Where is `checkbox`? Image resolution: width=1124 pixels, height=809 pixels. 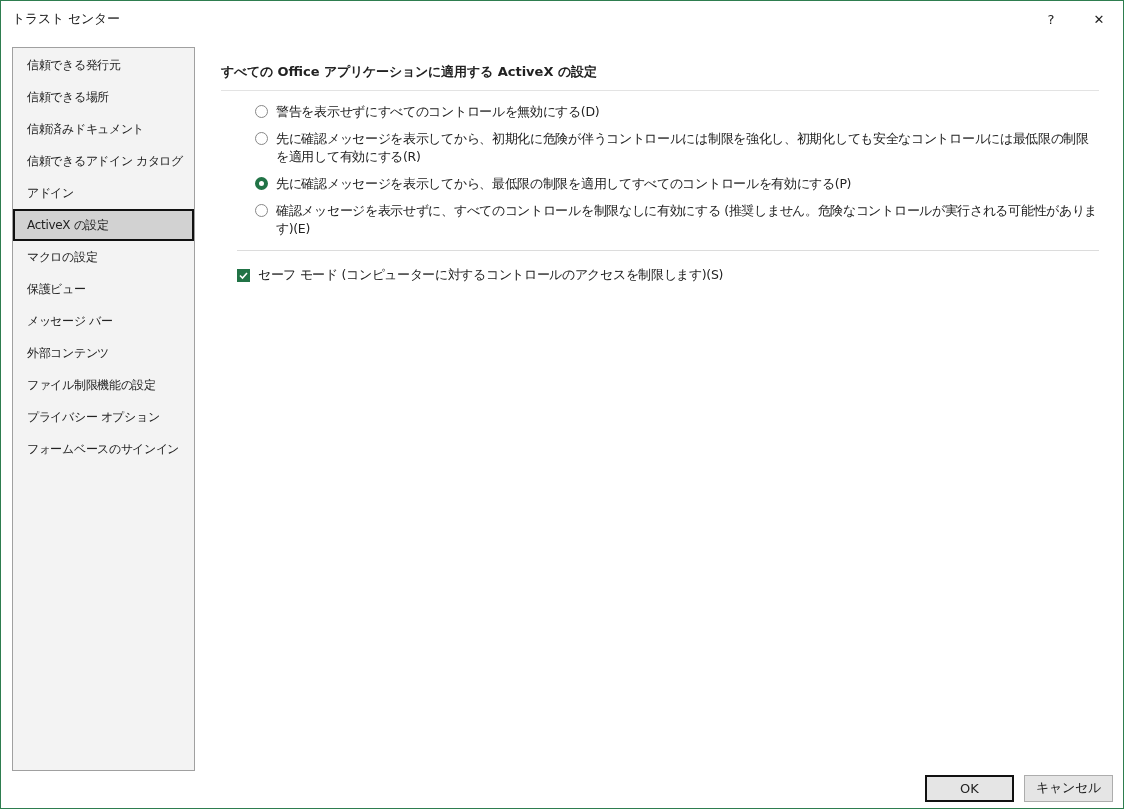 checkbox is located at coordinates (243, 275).